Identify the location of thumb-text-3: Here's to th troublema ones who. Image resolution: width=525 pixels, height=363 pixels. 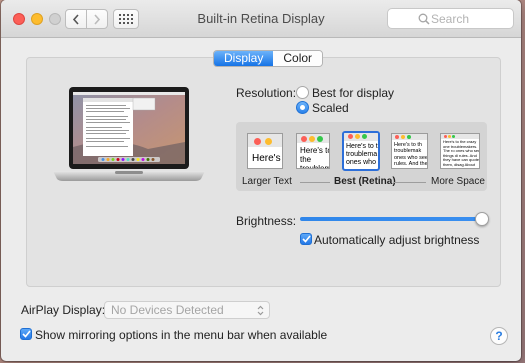
(363, 155).